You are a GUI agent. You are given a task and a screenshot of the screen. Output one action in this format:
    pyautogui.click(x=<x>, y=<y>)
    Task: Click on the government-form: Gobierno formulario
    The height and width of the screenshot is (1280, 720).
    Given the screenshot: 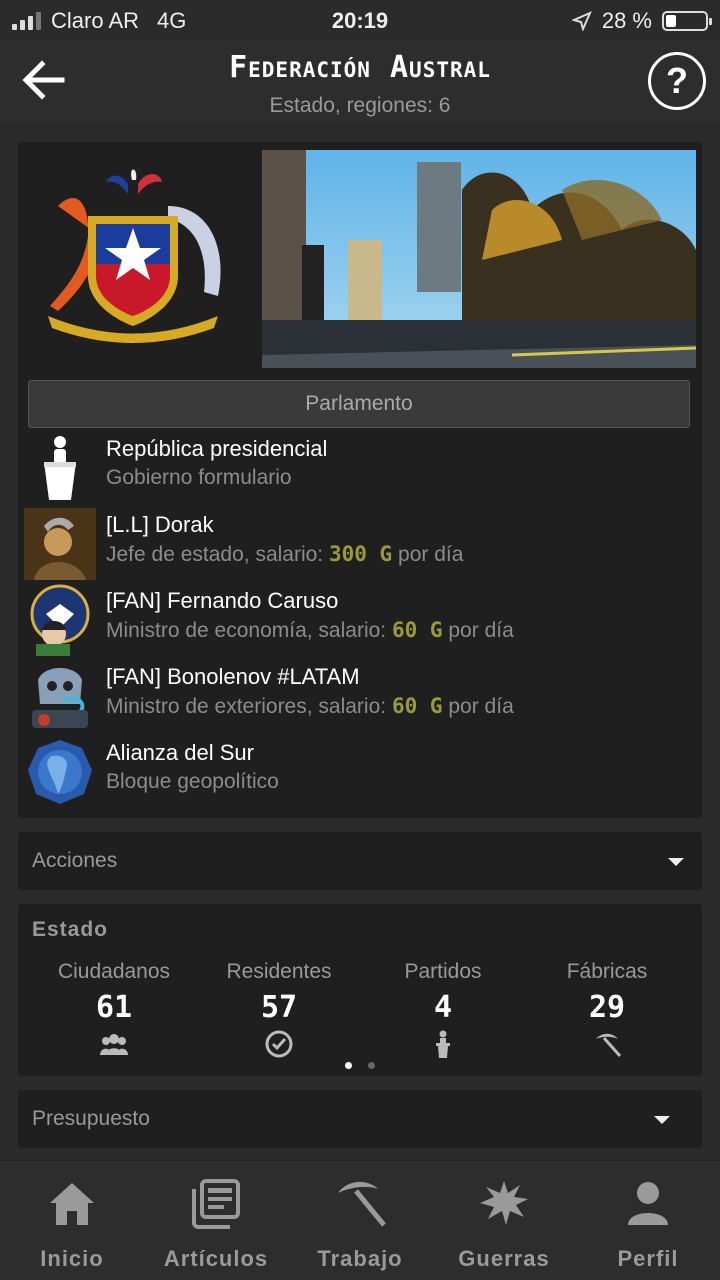 What is the action you would take?
    pyautogui.click(x=199, y=477)
    